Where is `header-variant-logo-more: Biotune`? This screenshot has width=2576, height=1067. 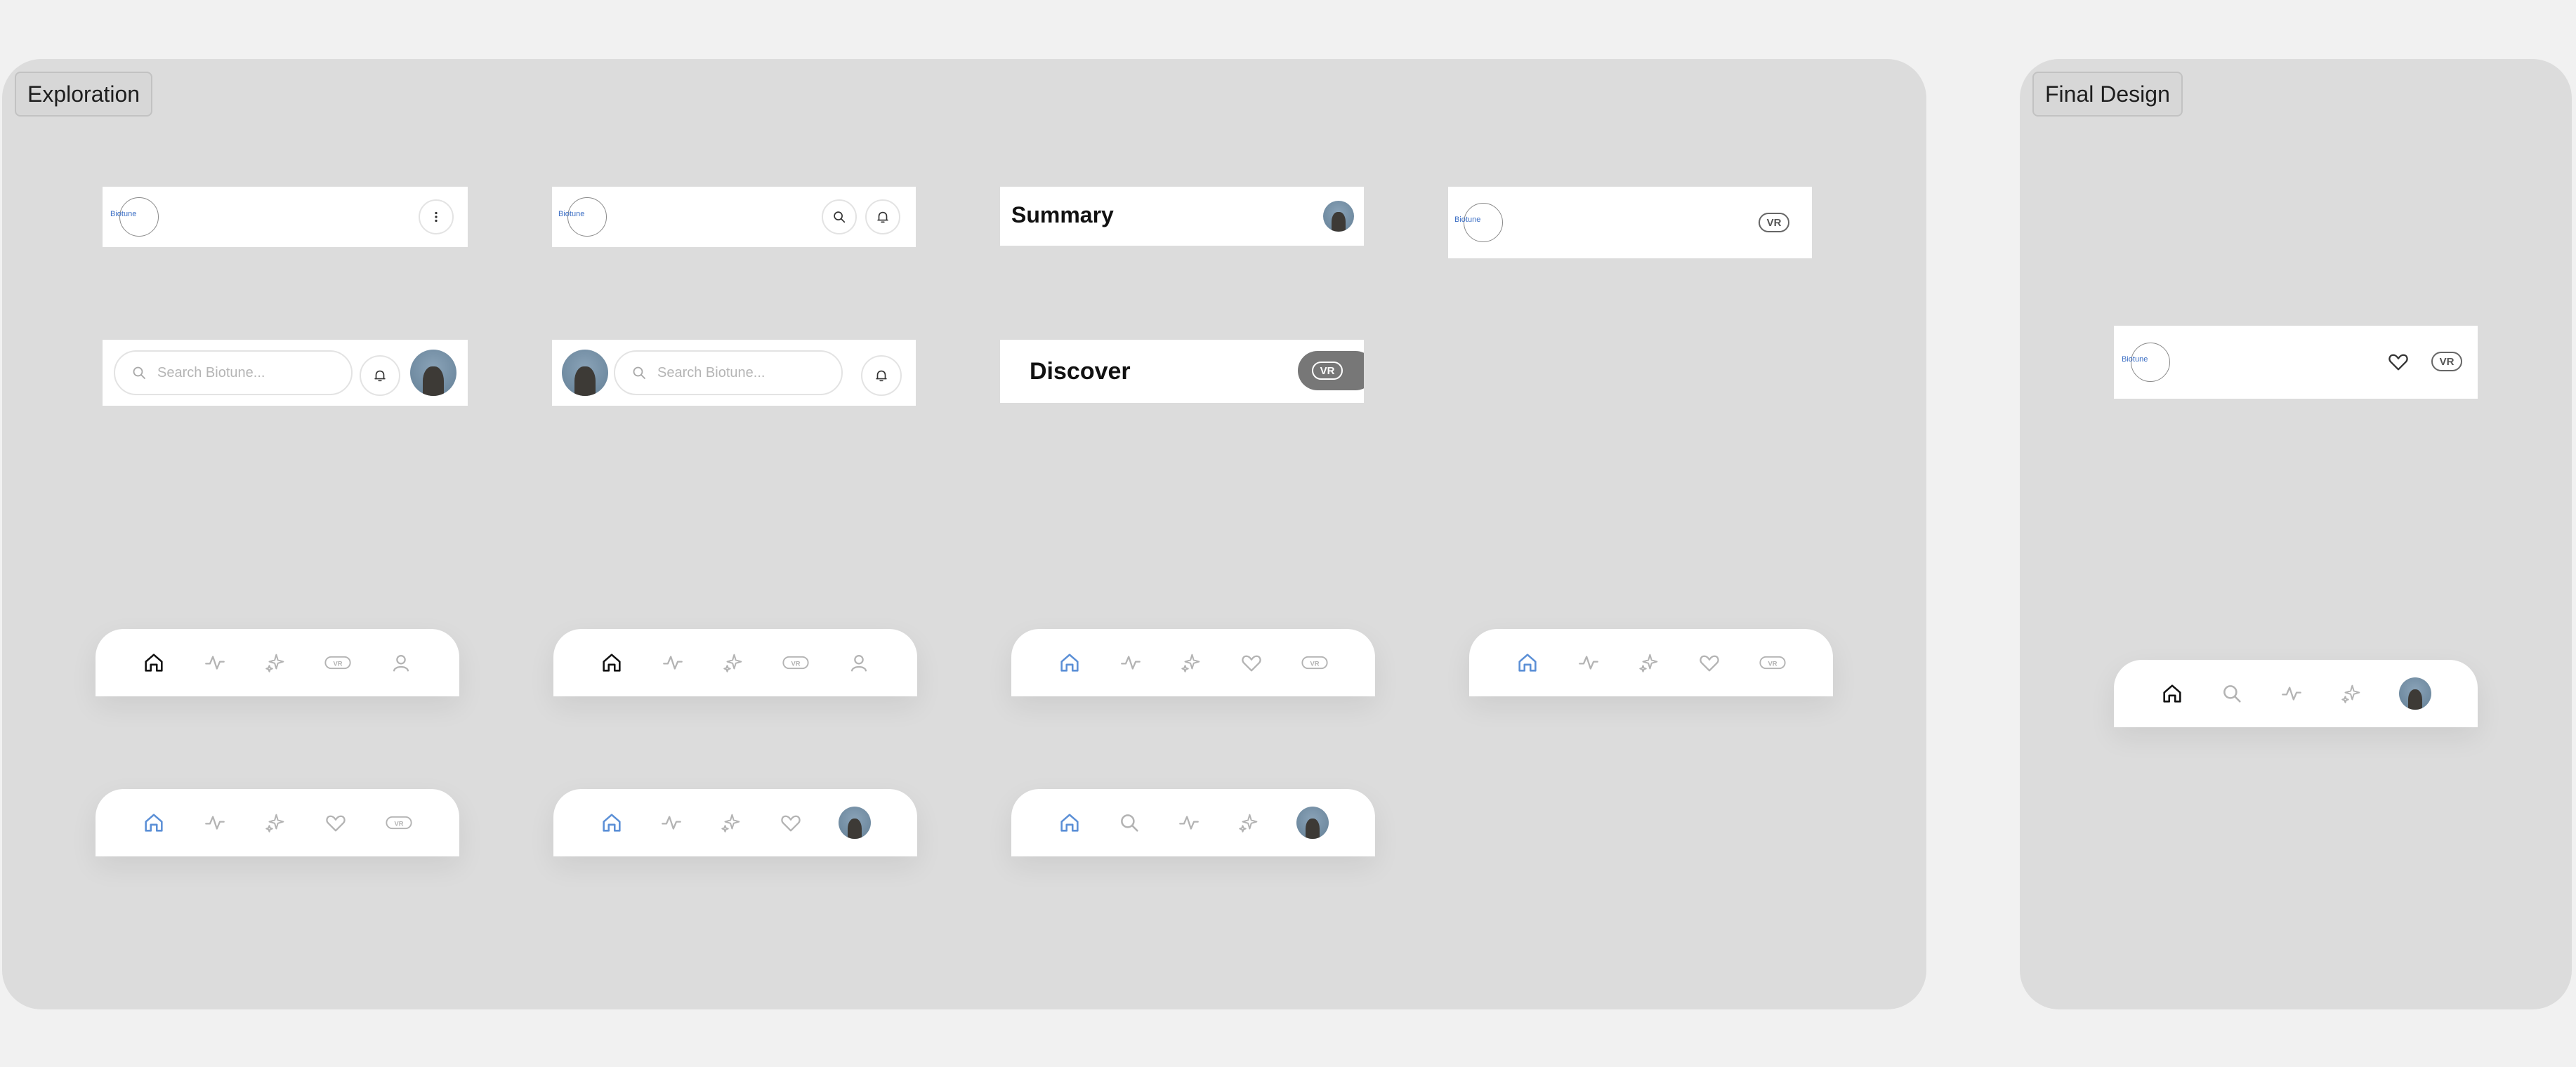 header-variant-logo-more: Biotune is located at coordinates (285, 217).